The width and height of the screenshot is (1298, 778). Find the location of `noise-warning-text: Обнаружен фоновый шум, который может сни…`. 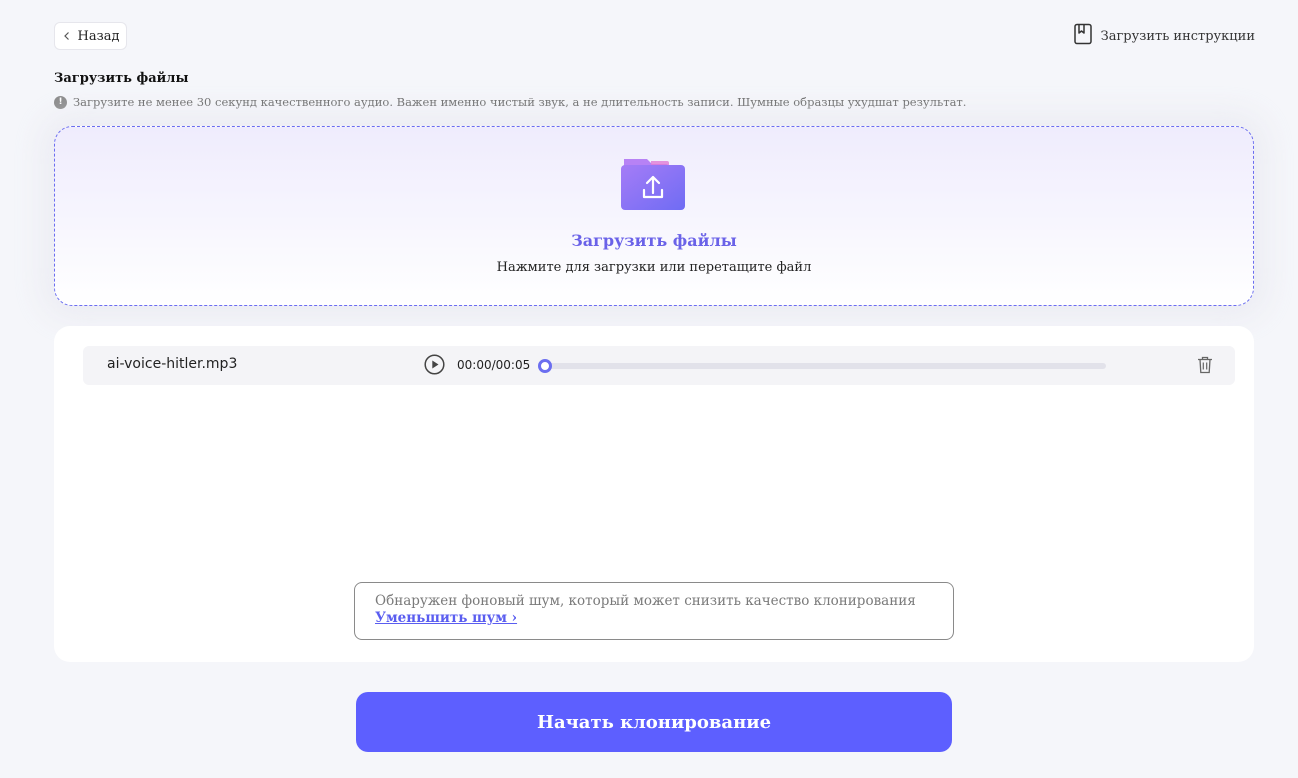

noise-warning-text: Обнаружен фоновый шум, который может сни… is located at coordinates (645, 601).